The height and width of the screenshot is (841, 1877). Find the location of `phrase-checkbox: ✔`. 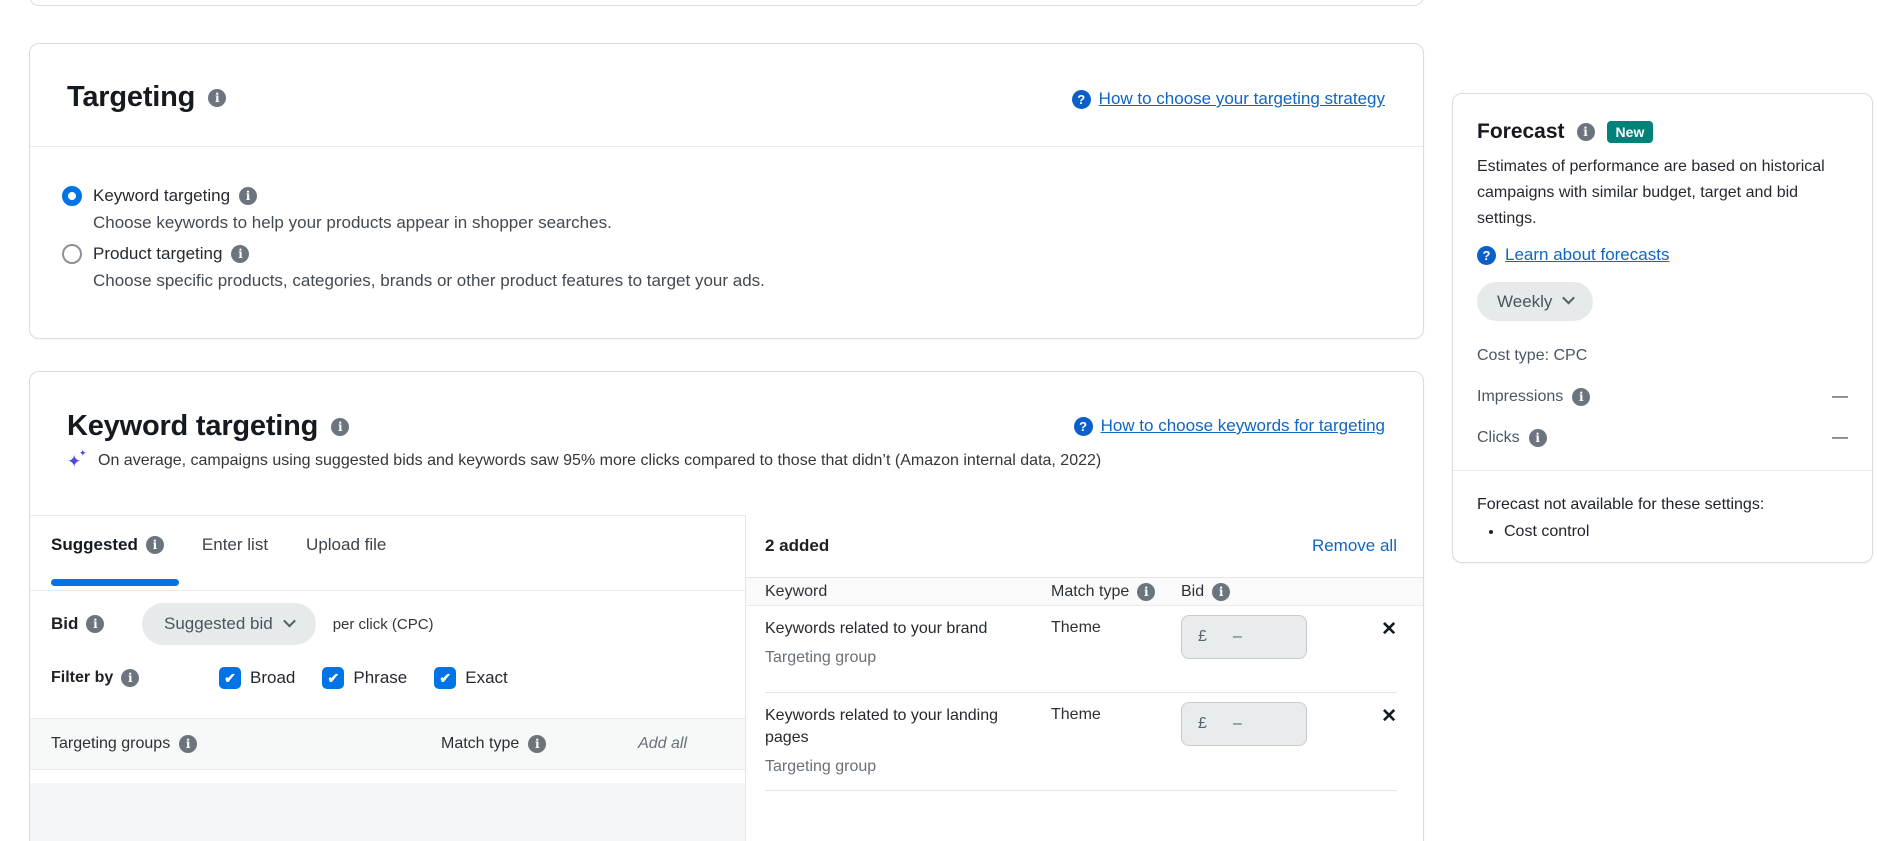

phrase-checkbox: ✔ is located at coordinates (333, 678).